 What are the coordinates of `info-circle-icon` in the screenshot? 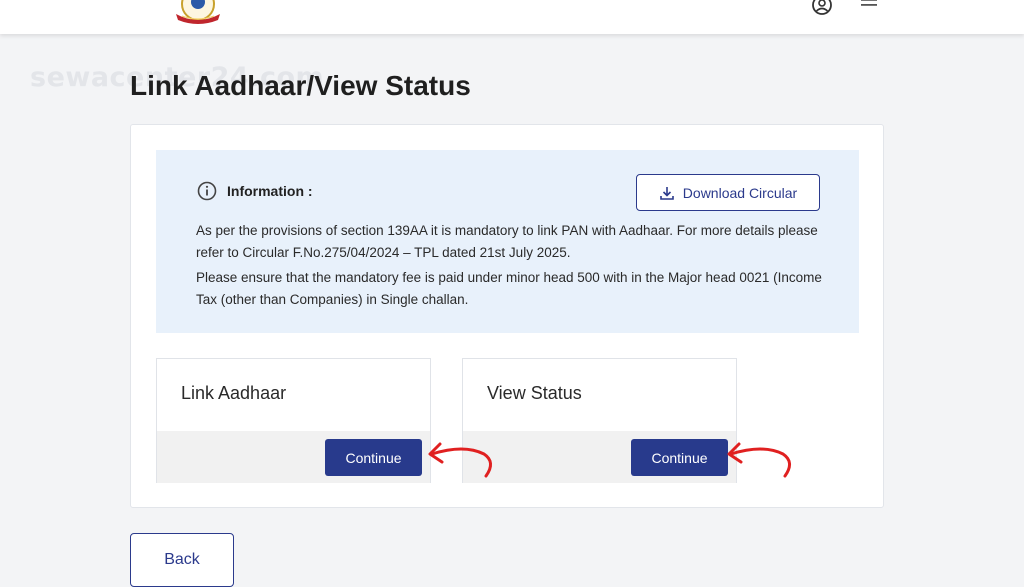 It's located at (207, 191).